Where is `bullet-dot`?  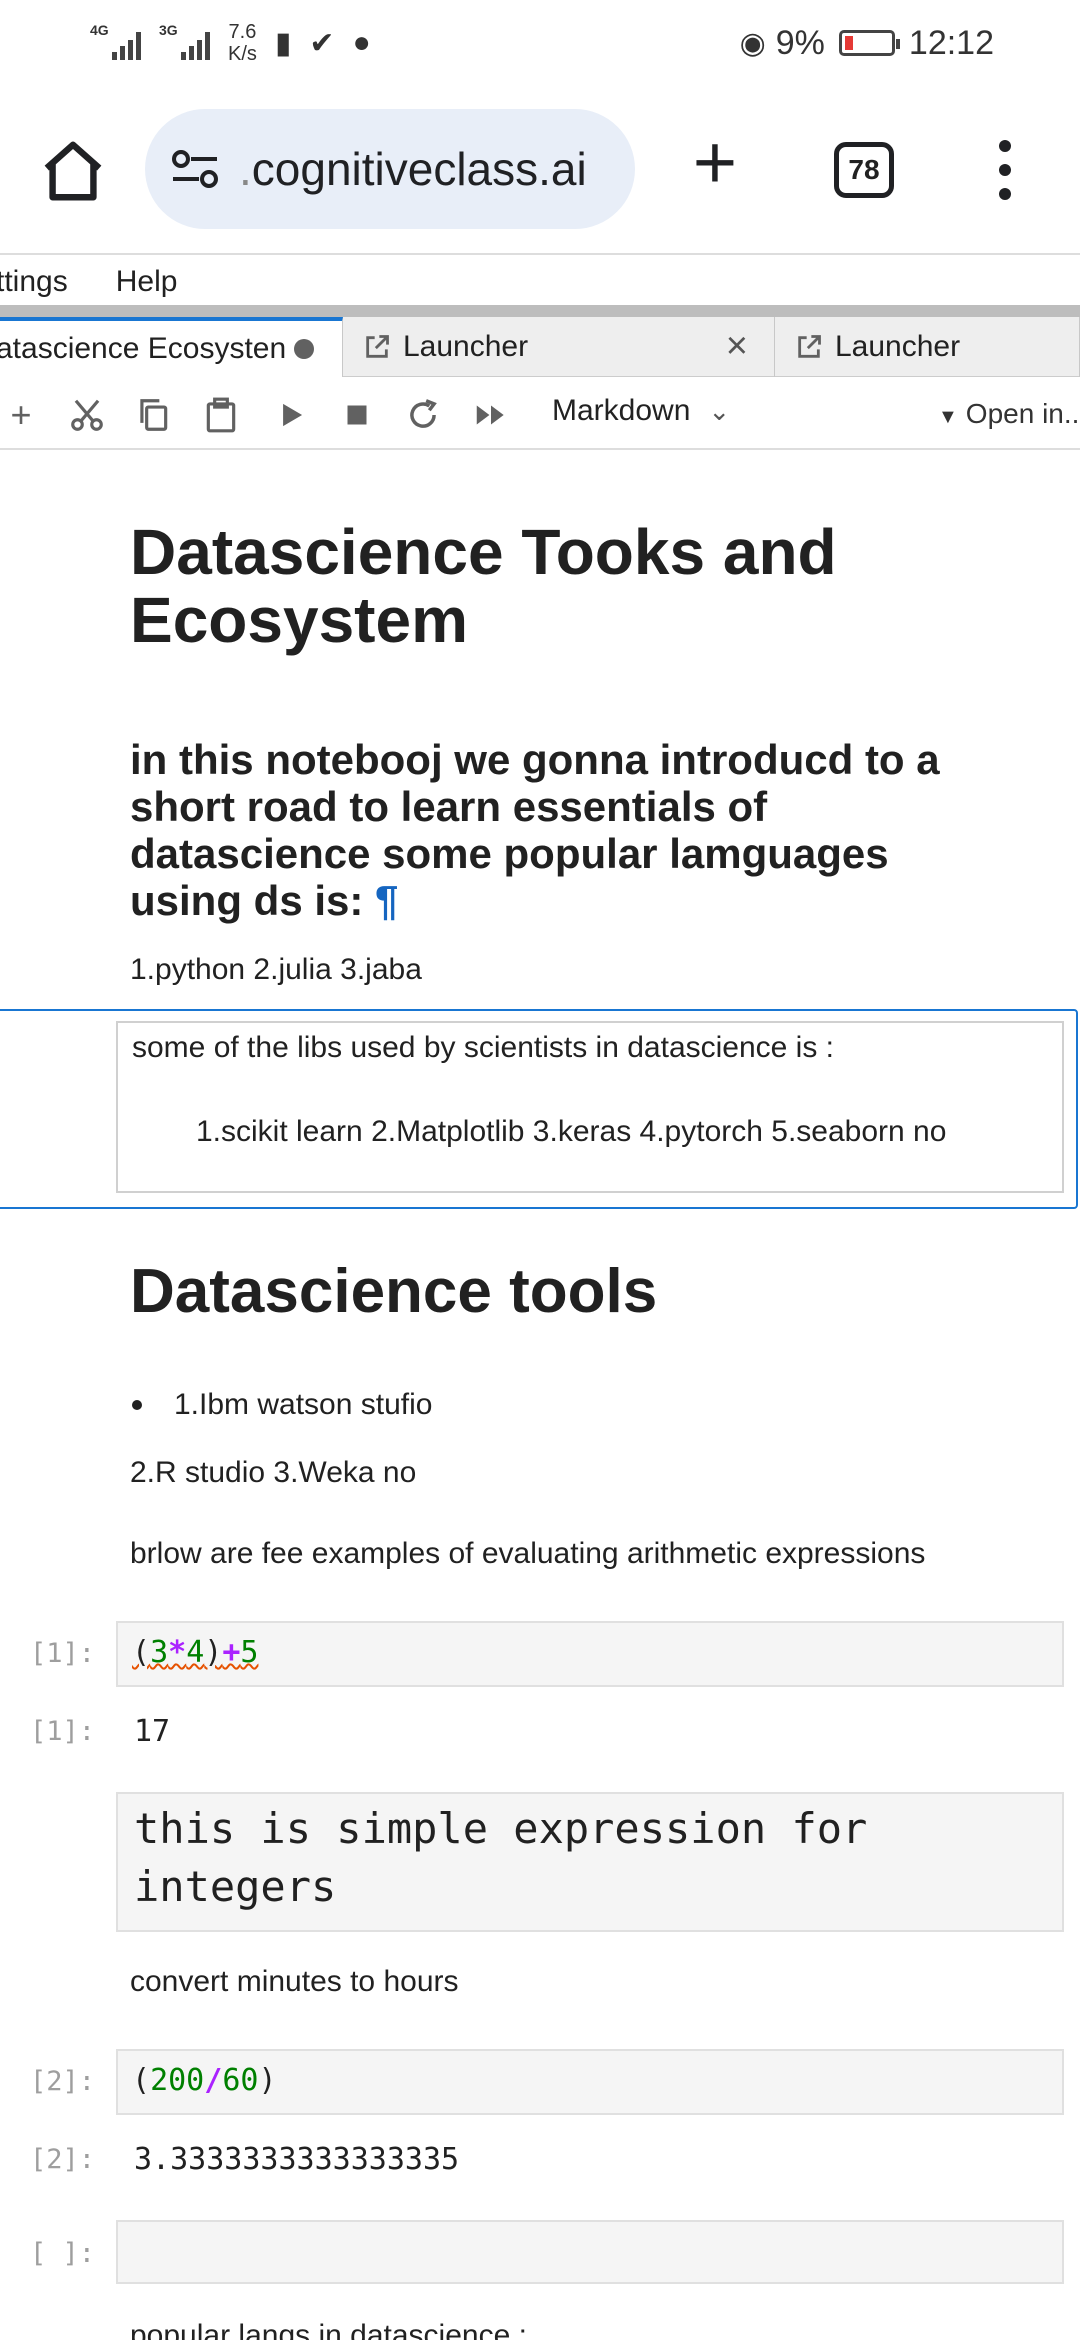
bullet-dot is located at coordinates (137, 1405).